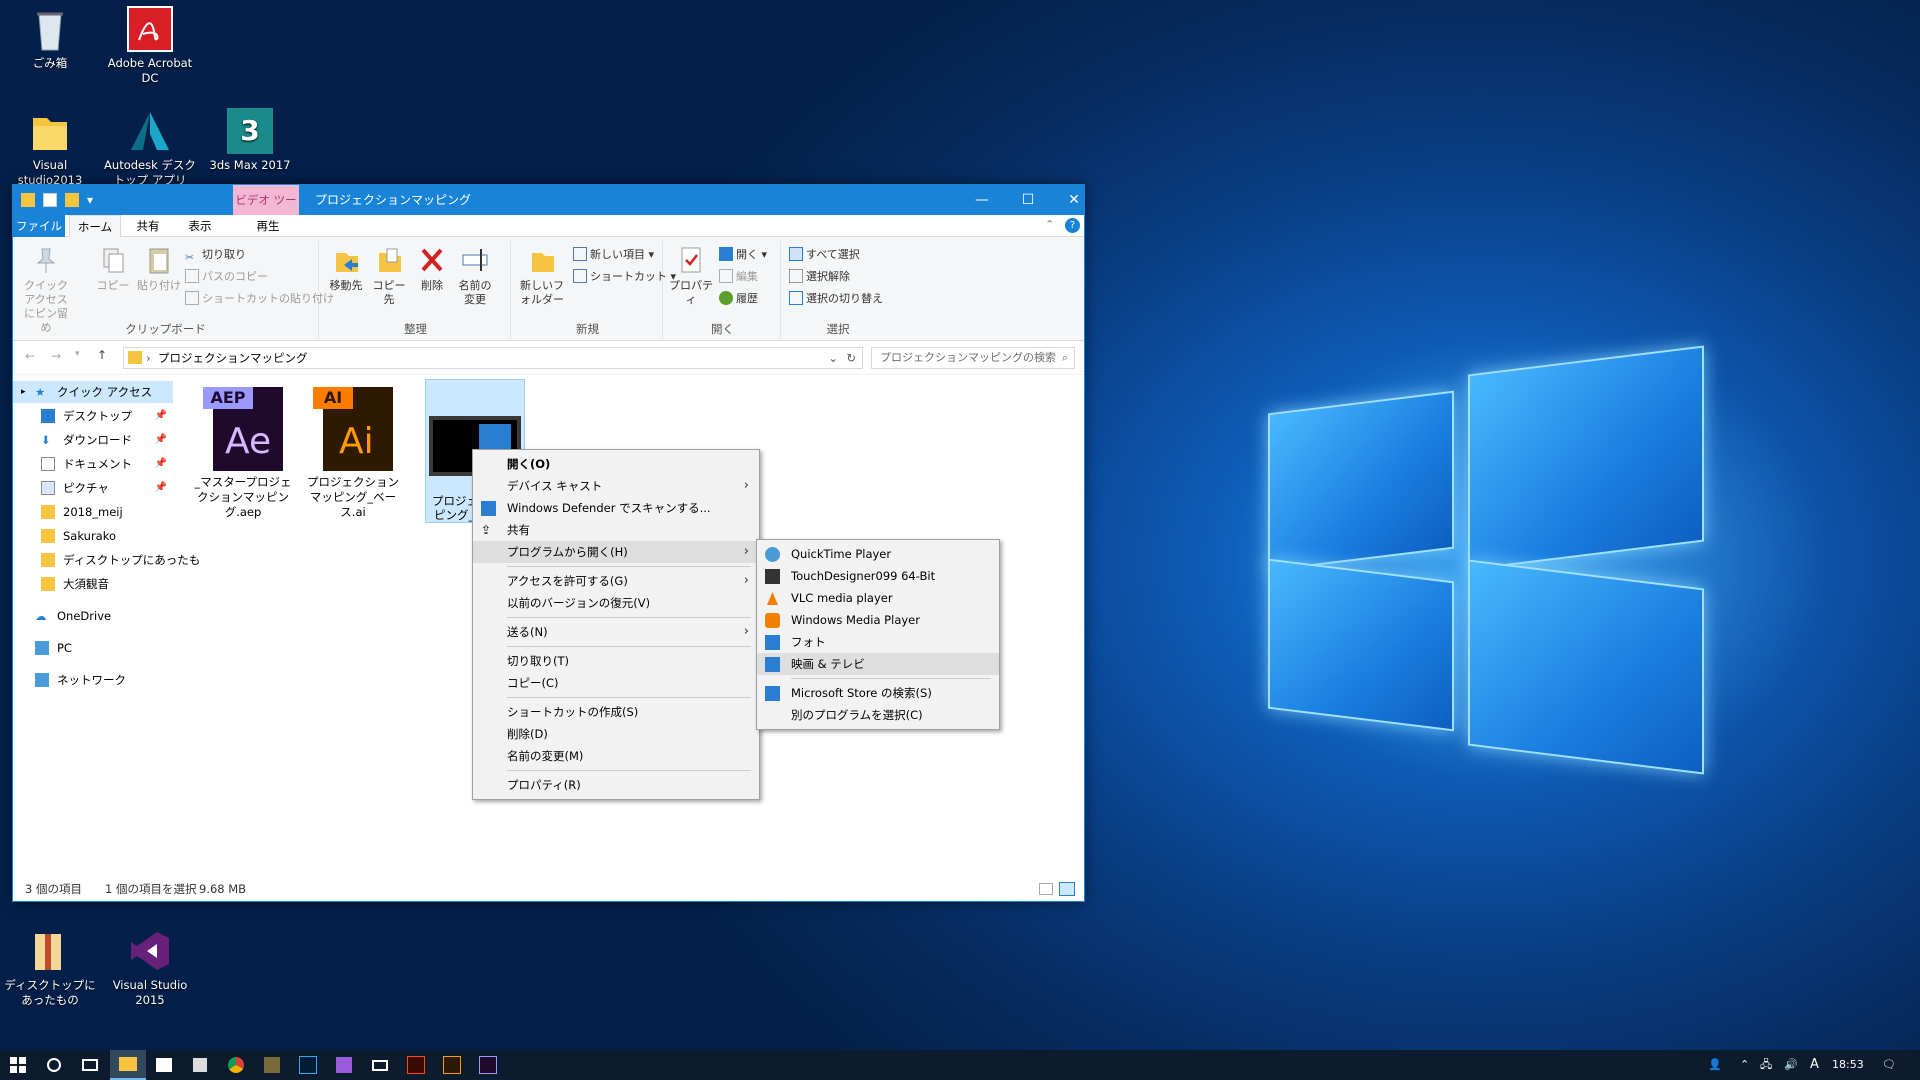  Describe the element at coordinates (268, 226) in the screenshot. I see `tab-play: 再生` at that location.